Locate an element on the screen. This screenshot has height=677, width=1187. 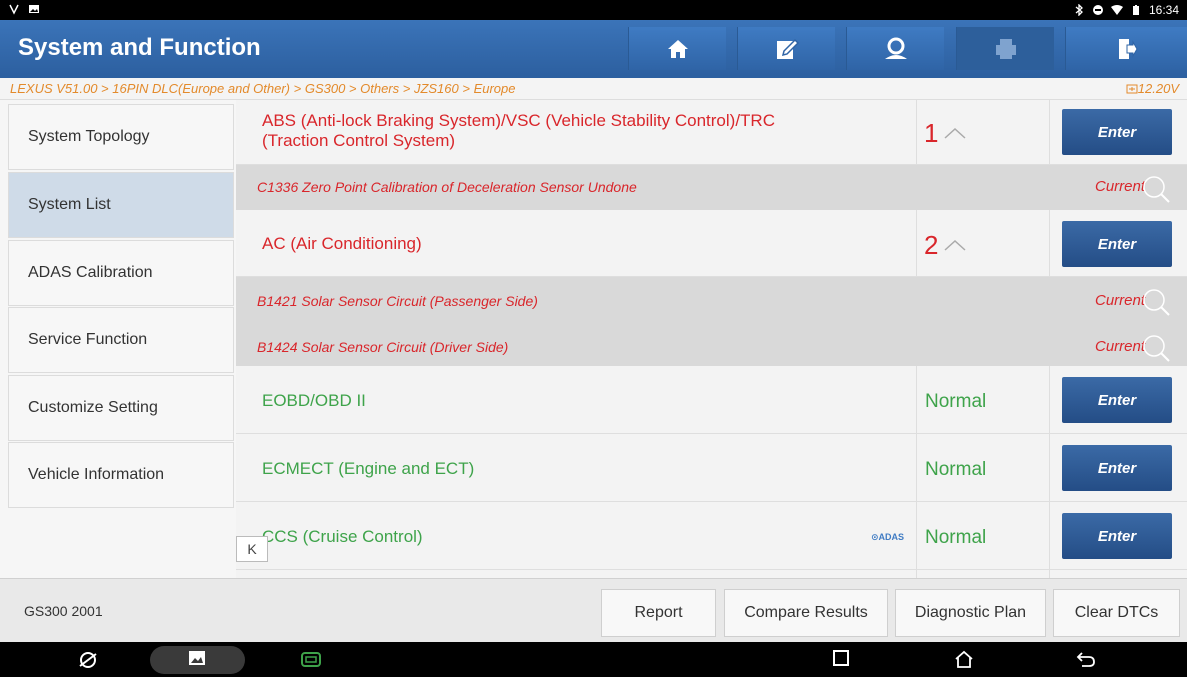
sidebar-item-system-list: System List is located at coordinates (121, 205).